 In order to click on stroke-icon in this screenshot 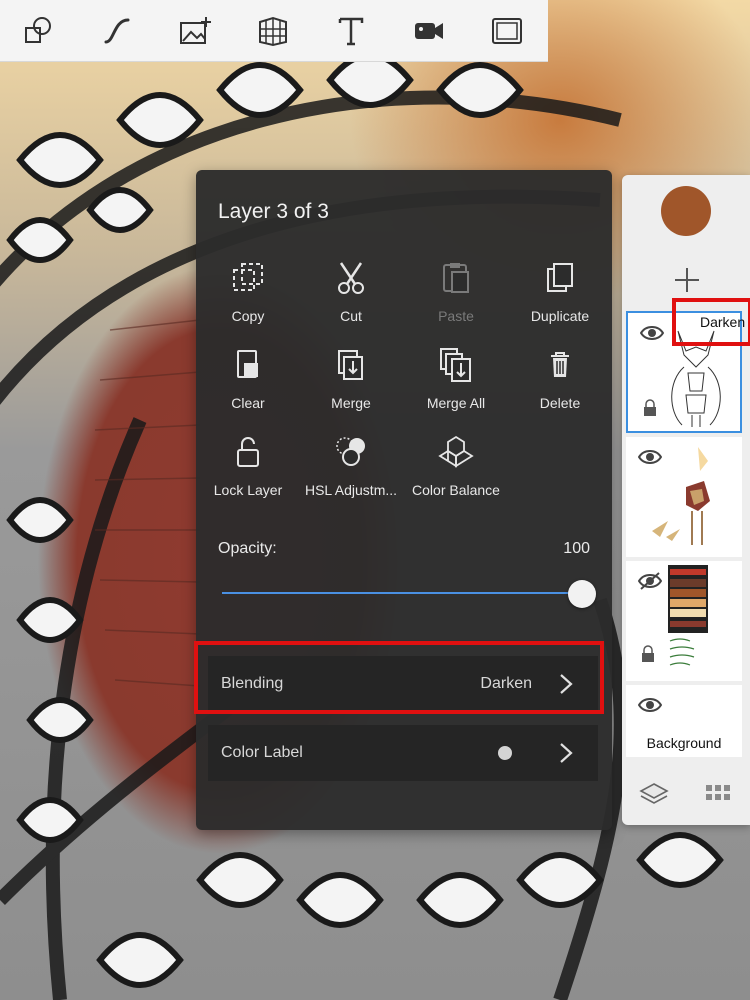, I will do `click(117, 30)`.